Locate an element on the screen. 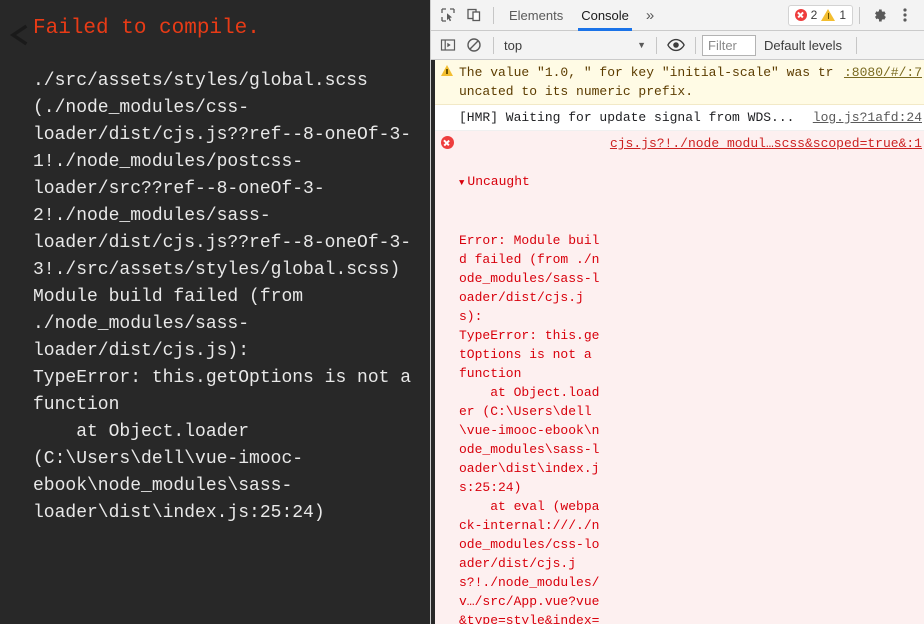  clear-console-icon is located at coordinates (474, 45).